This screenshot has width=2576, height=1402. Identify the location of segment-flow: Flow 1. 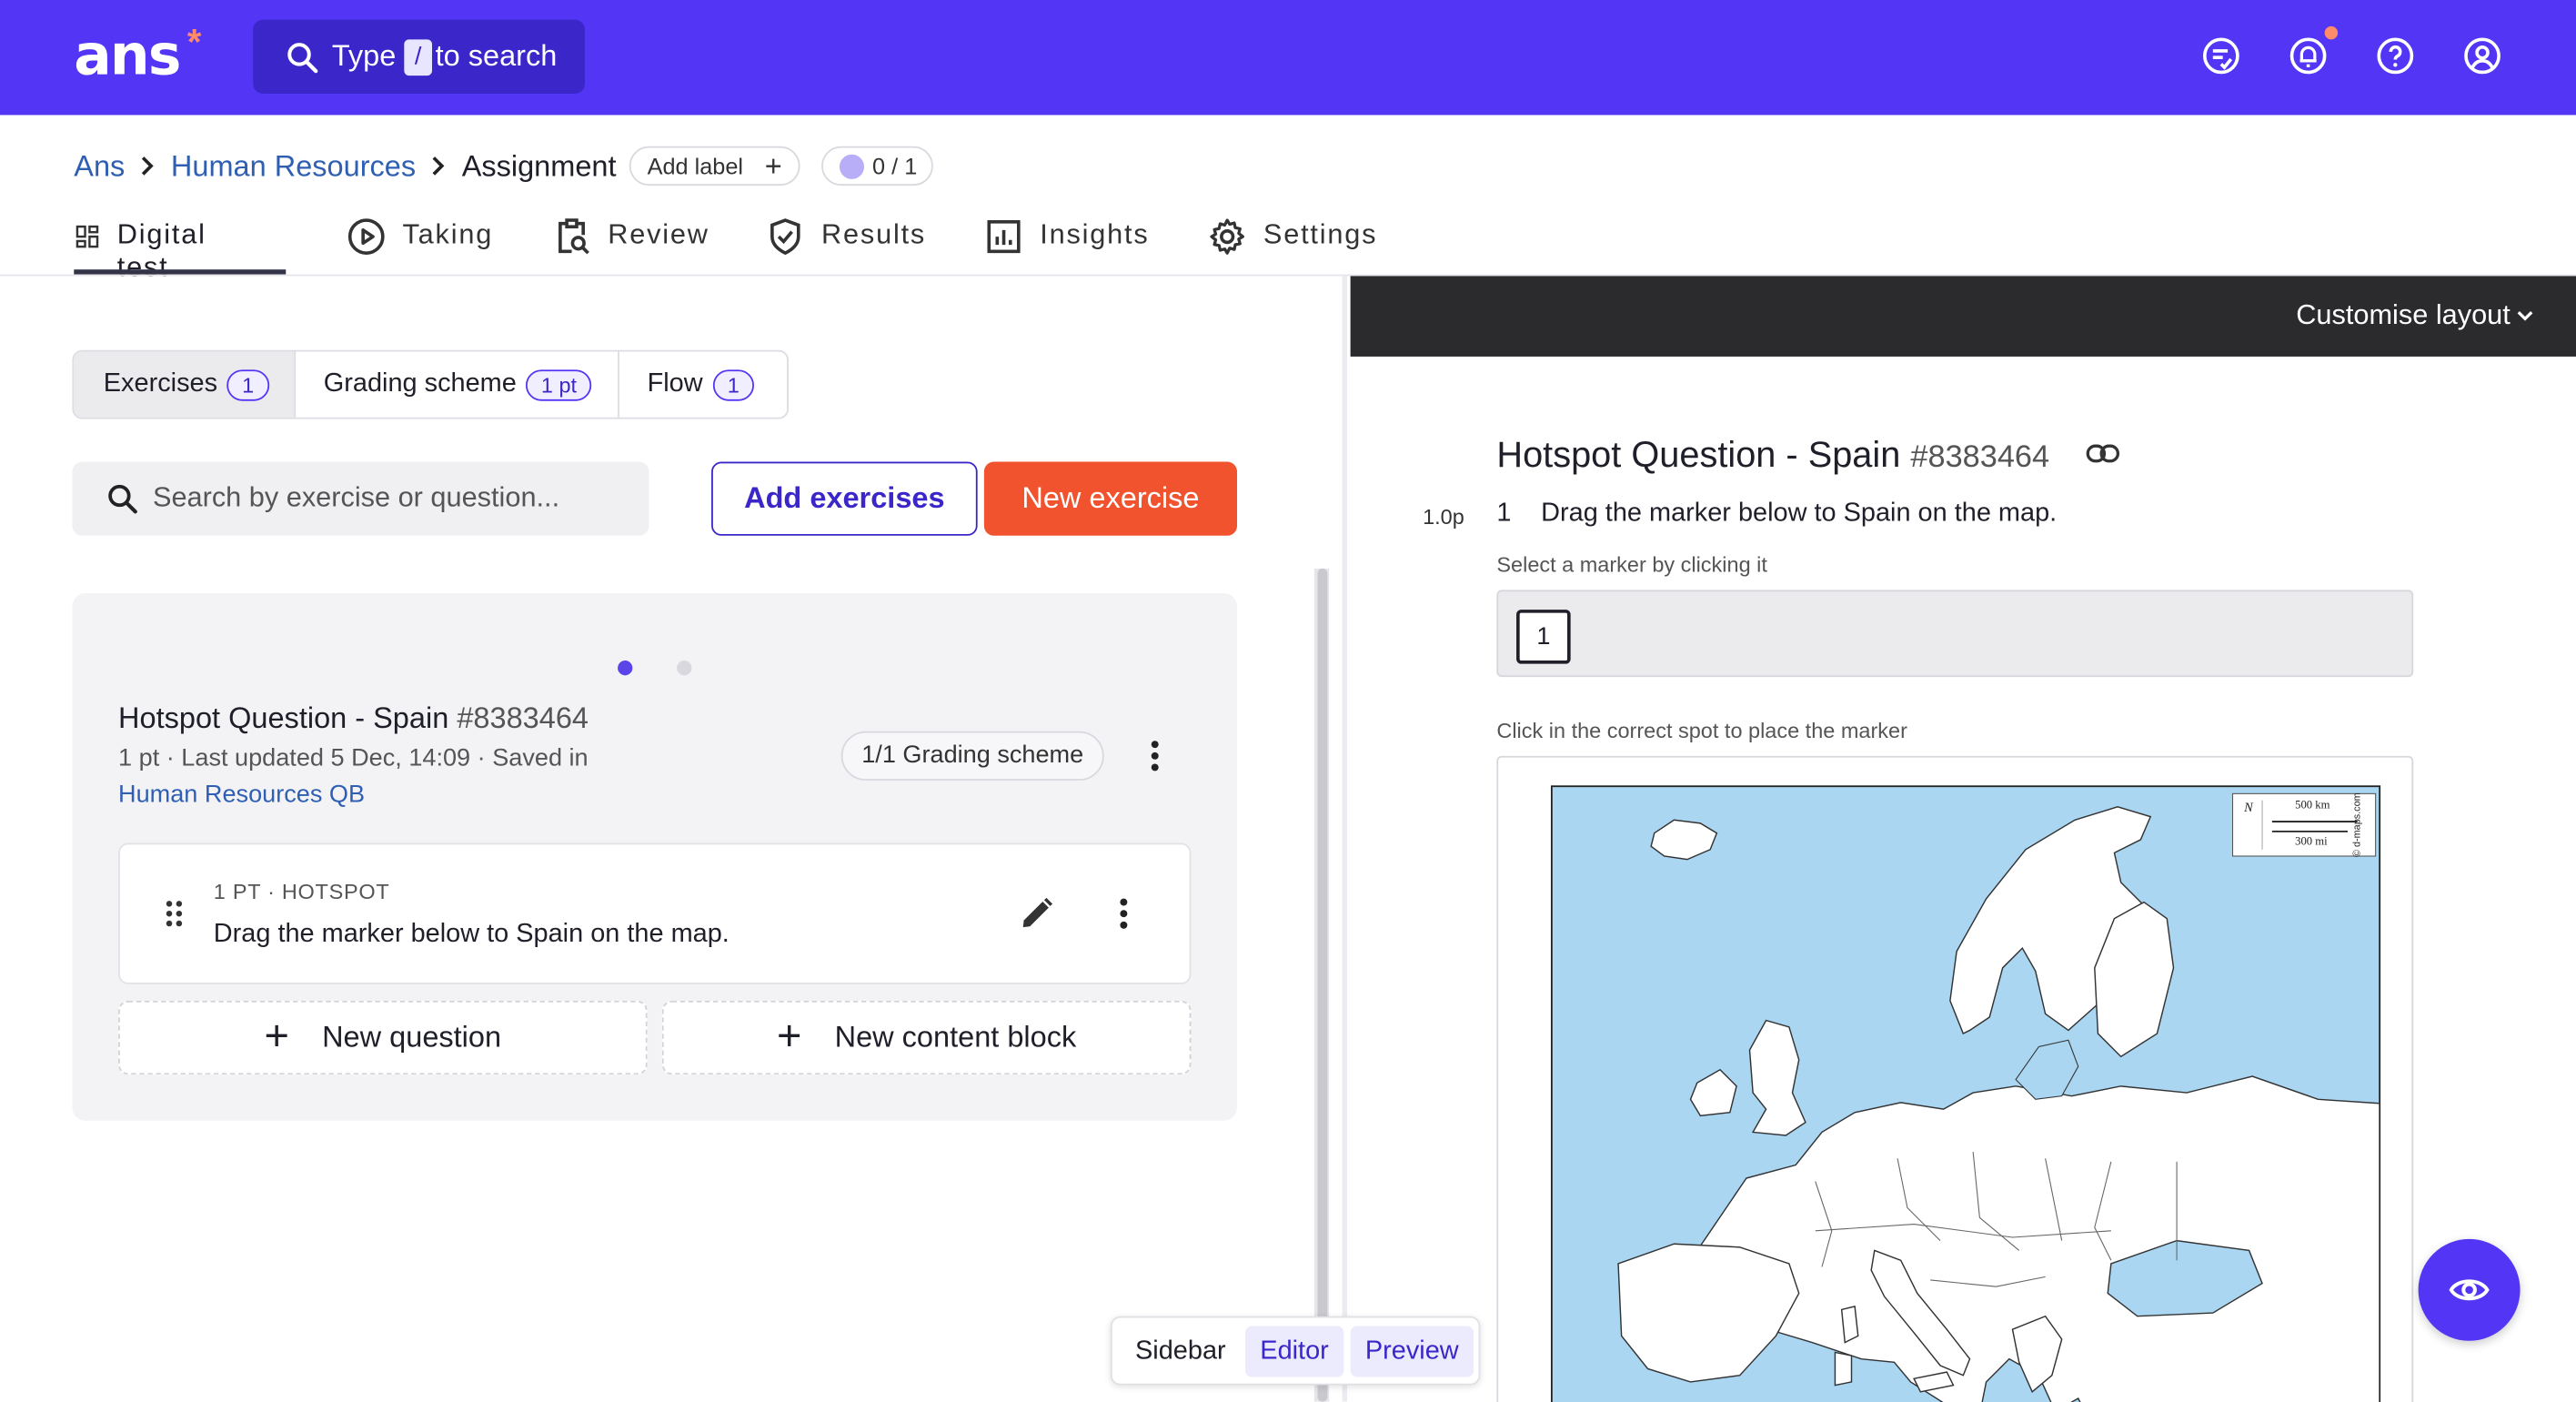
(703, 385).